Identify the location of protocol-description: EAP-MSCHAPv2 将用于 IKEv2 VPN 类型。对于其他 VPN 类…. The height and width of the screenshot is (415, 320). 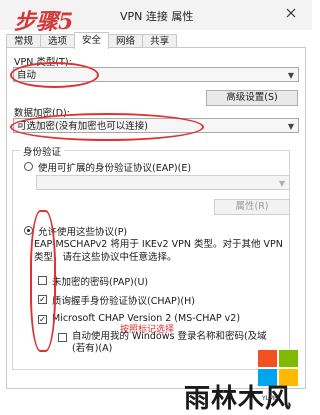
(158, 251).